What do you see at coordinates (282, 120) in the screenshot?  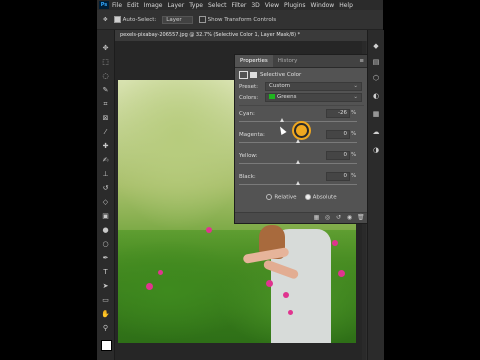 I see `cyan-thumb` at bounding box center [282, 120].